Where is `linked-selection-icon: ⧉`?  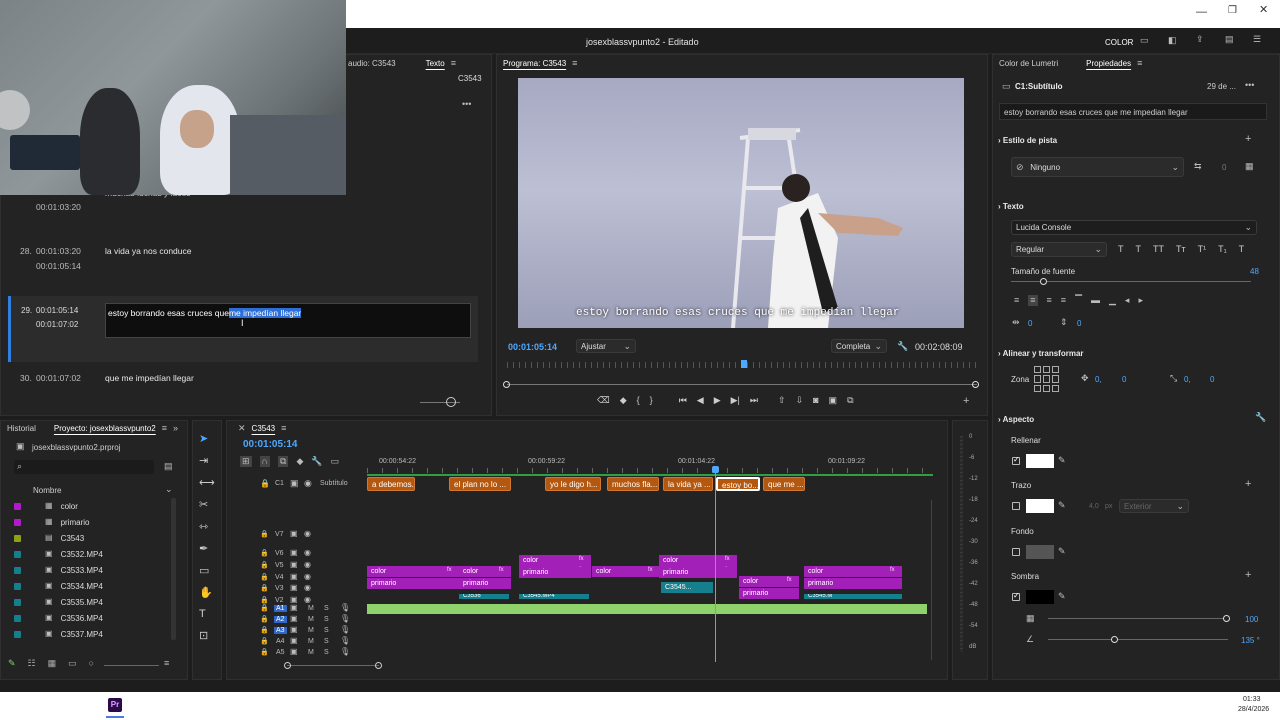
linked-selection-icon: ⧉ is located at coordinates (283, 461).